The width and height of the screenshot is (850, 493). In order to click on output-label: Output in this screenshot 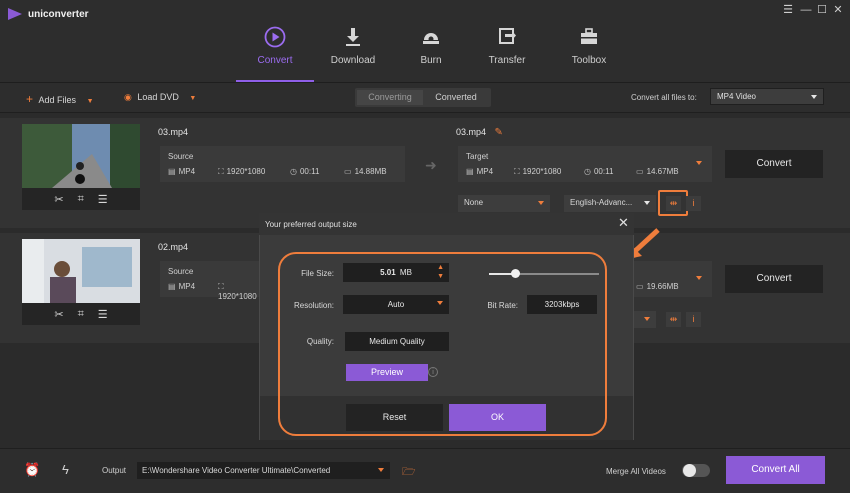, I will do `click(114, 470)`.